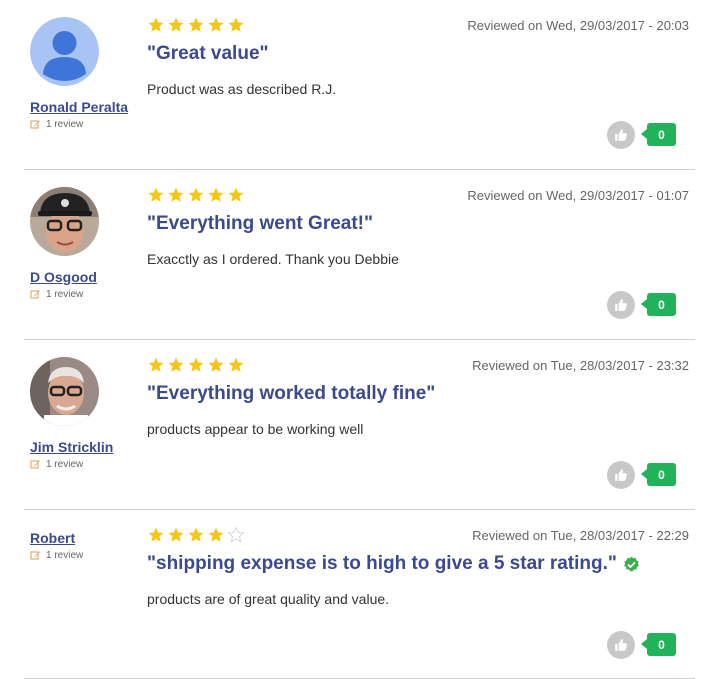  I want to click on author-link: Robert, so click(52, 538).